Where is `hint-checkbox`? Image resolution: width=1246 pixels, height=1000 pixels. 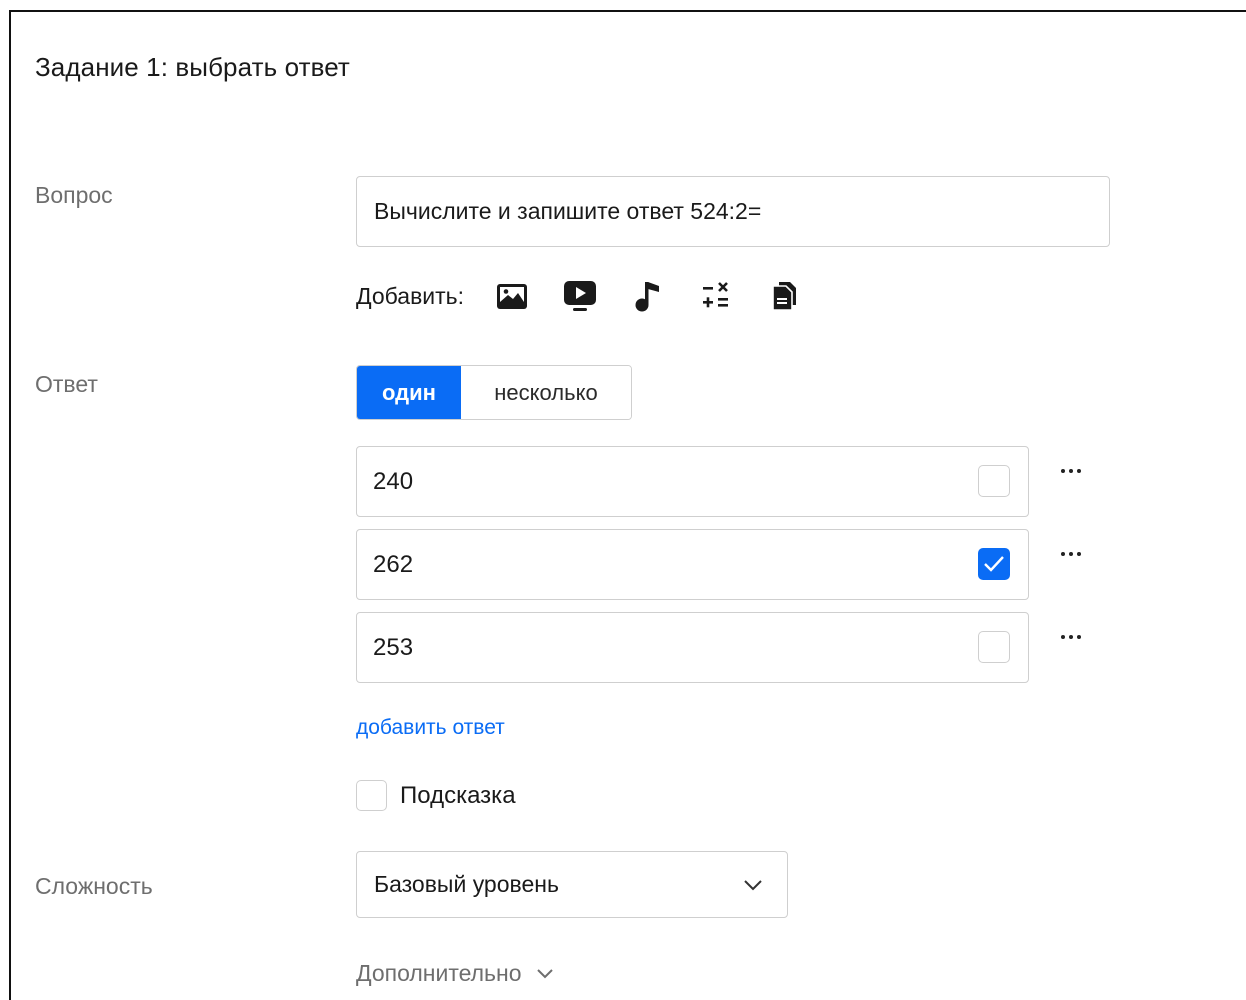 hint-checkbox is located at coordinates (371, 795).